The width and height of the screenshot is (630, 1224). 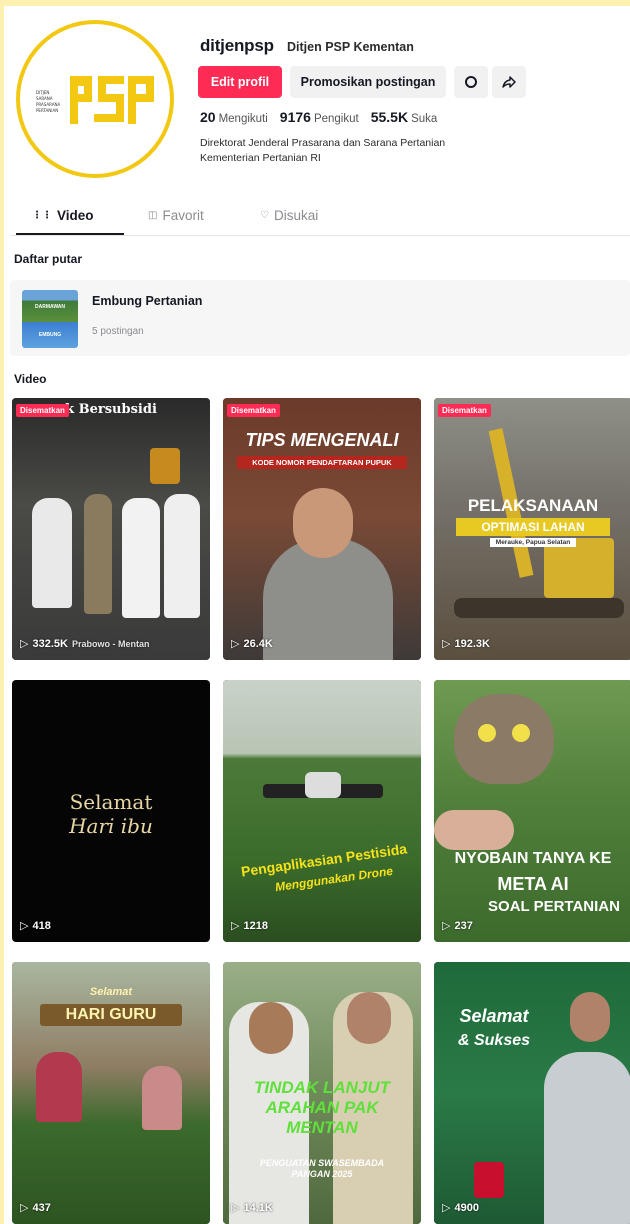 What do you see at coordinates (260, 158) in the screenshot?
I see `bio-line: Kementerian Pertanian RI` at bounding box center [260, 158].